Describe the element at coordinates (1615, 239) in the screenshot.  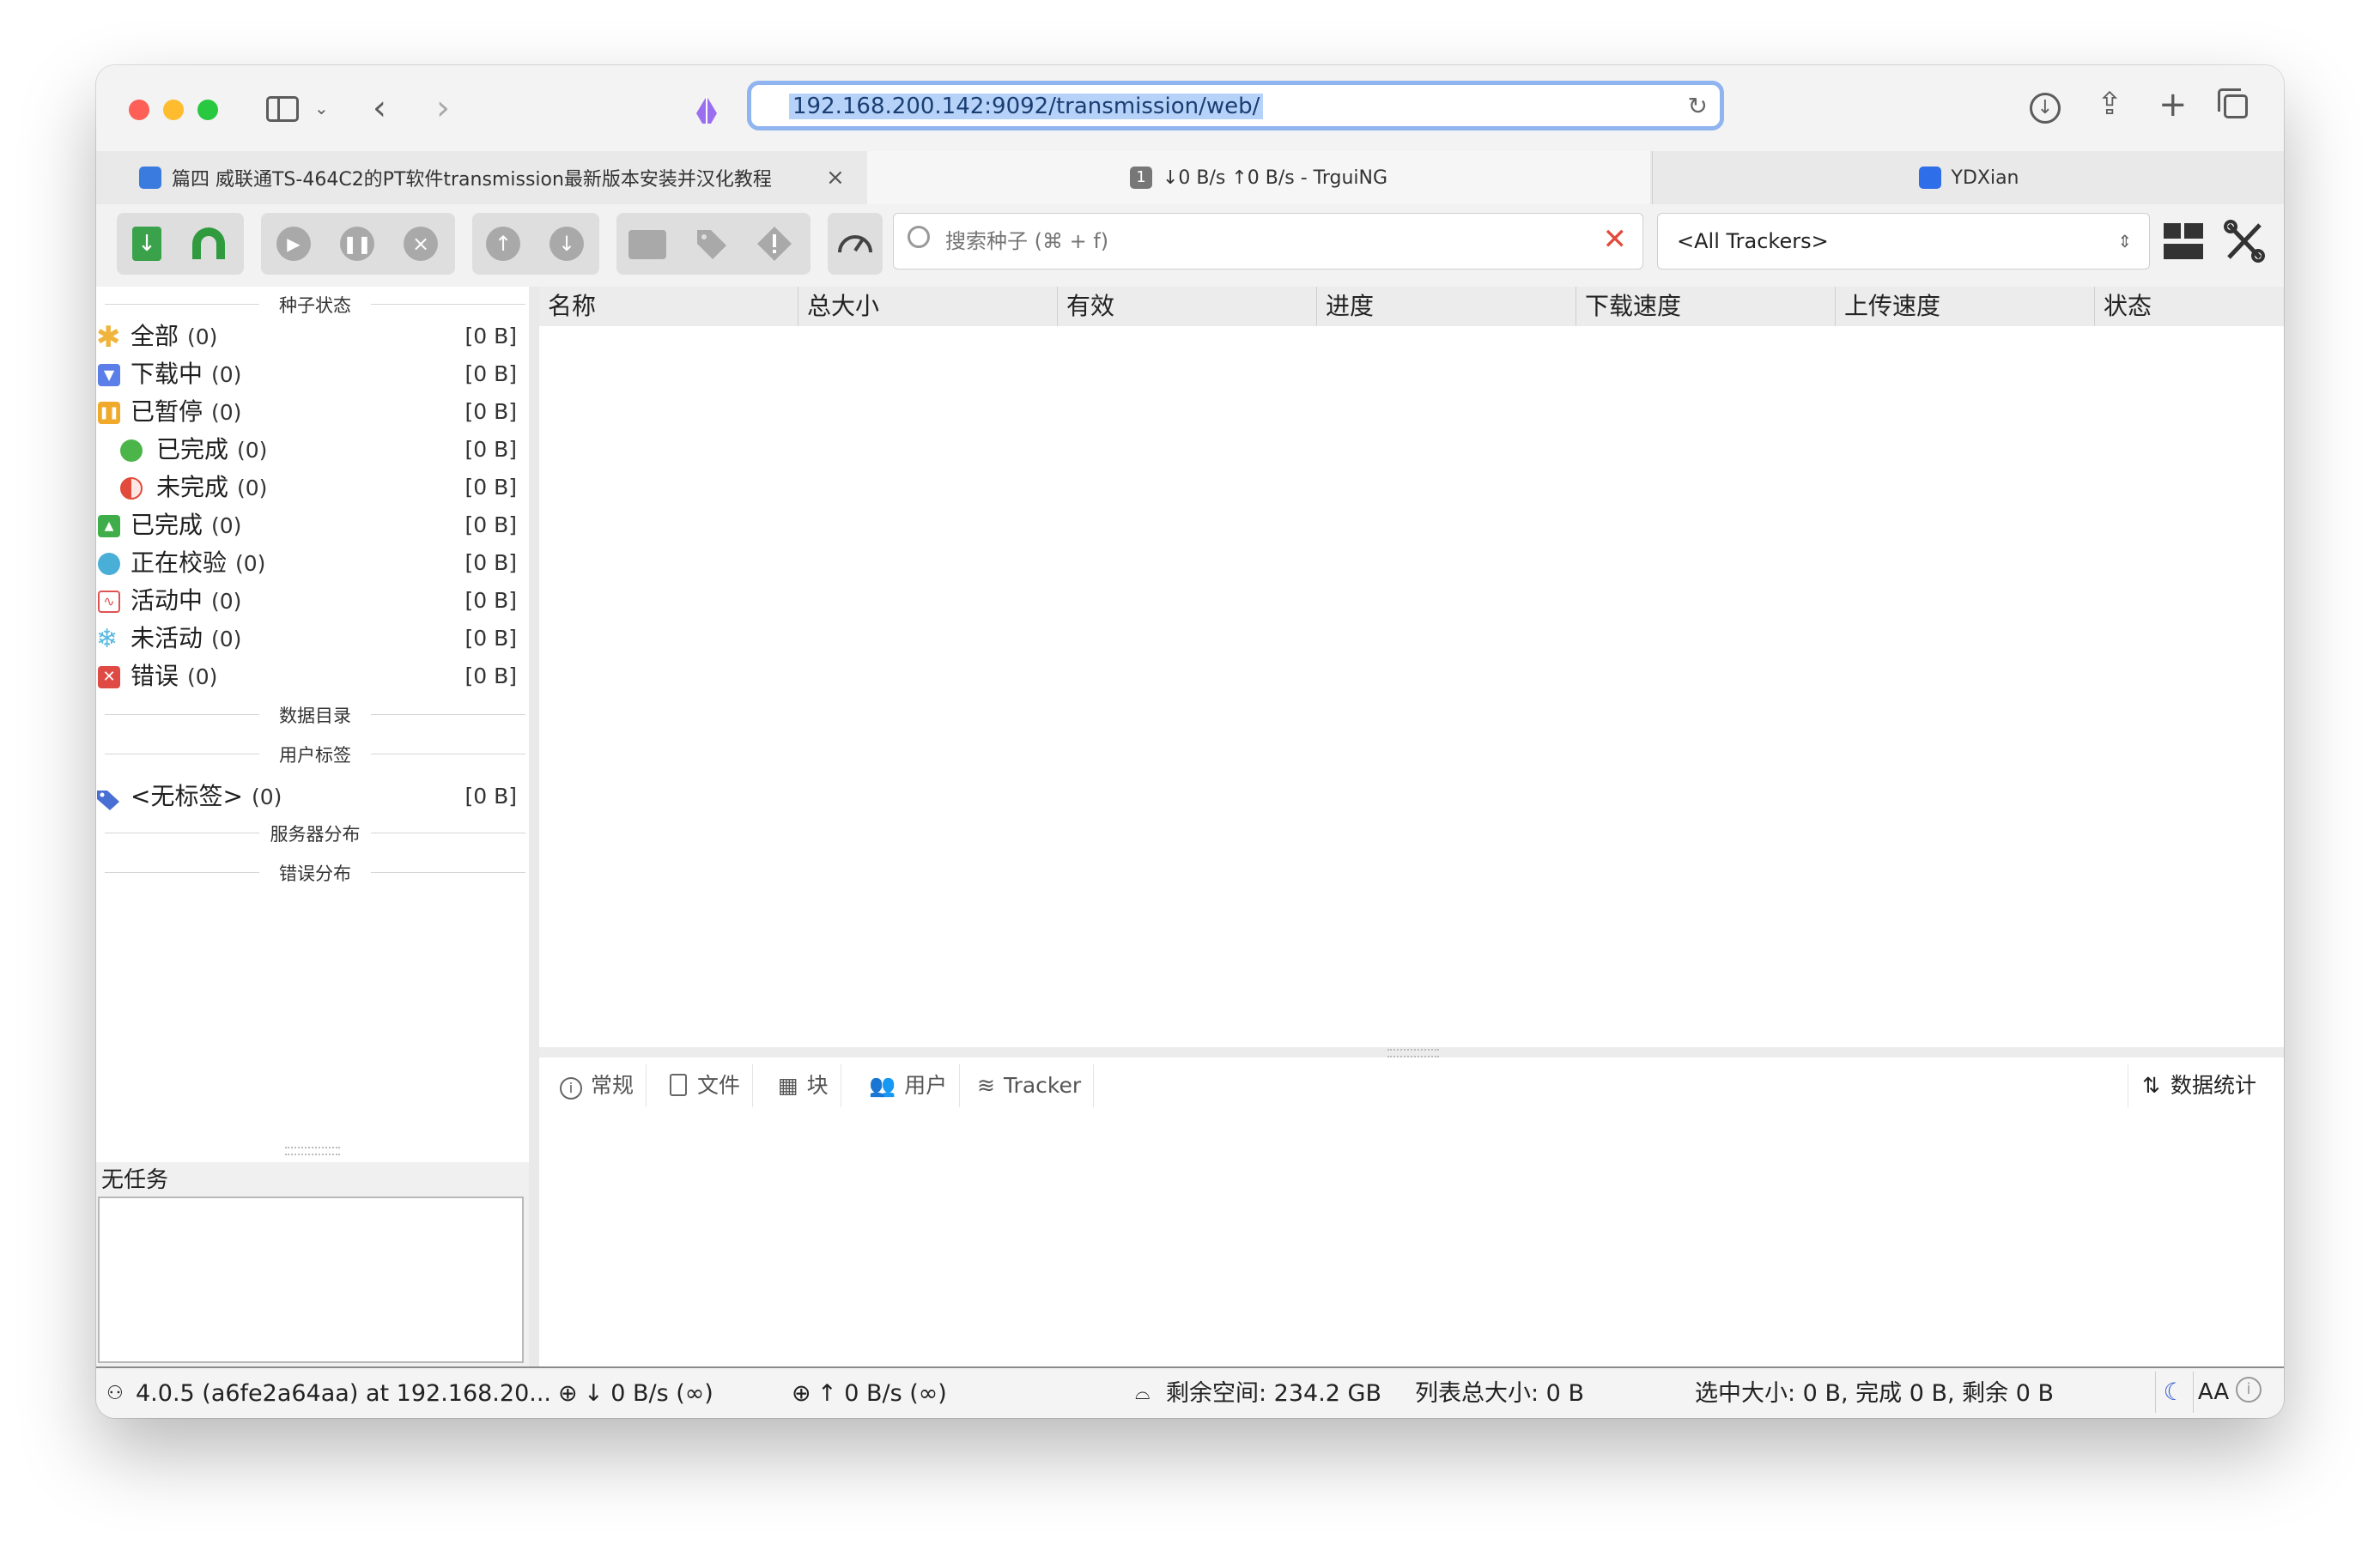
I see `clear-search-icon: ✕` at that location.